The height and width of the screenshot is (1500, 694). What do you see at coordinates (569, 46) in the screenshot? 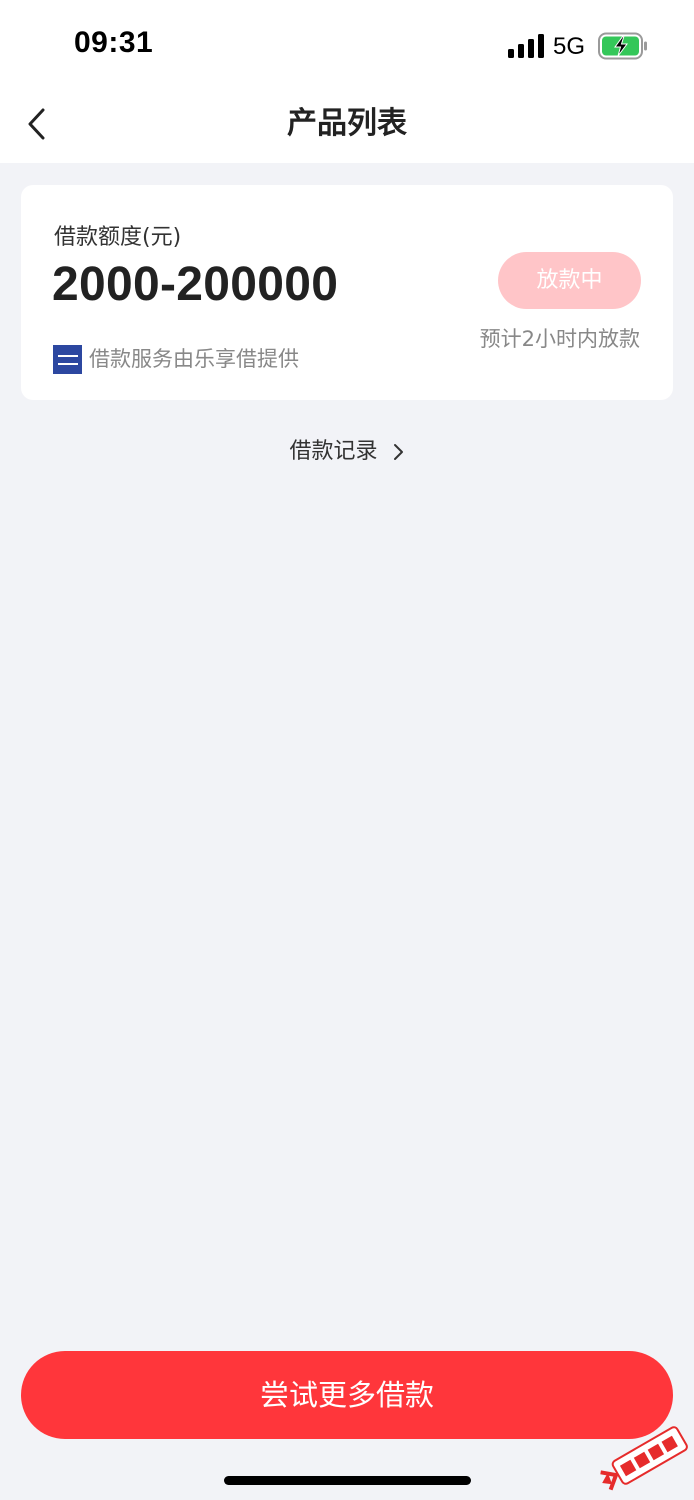
I see `network-label: 5G` at bounding box center [569, 46].